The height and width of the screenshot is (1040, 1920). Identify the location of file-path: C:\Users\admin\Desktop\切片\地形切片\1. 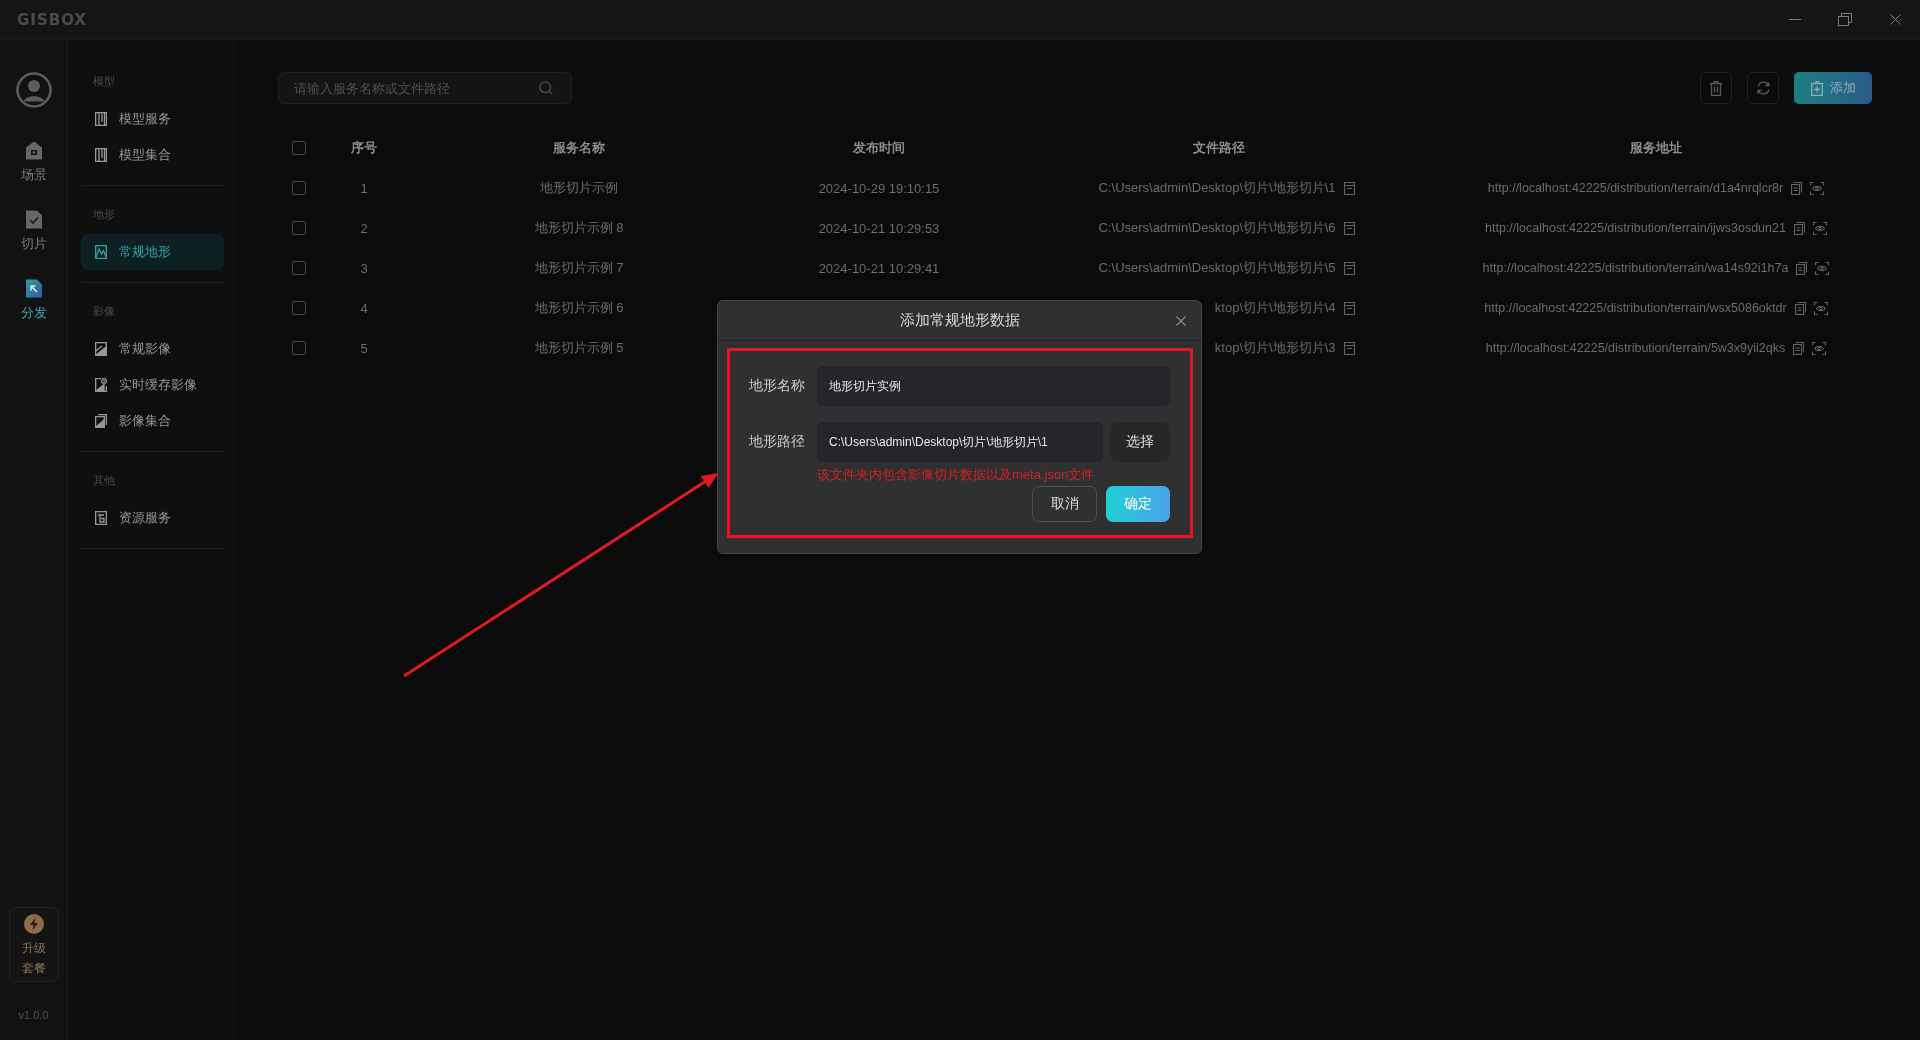
(1217, 187).